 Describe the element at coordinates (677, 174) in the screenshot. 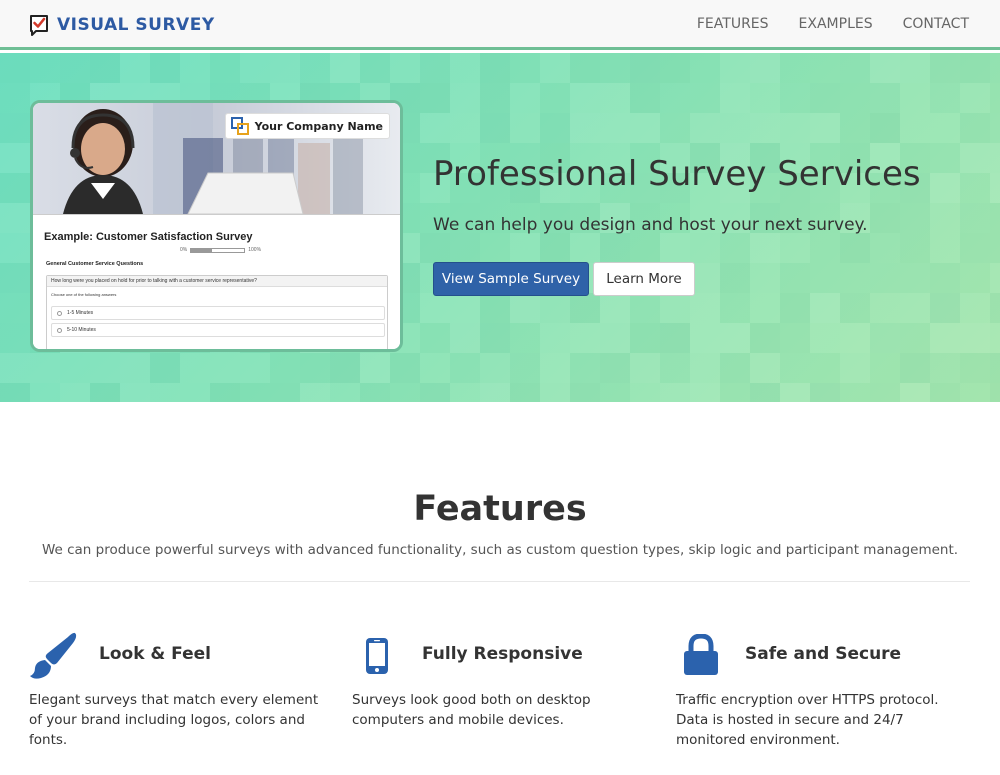

I see `hero-title: Professional Survey Services` at that location.